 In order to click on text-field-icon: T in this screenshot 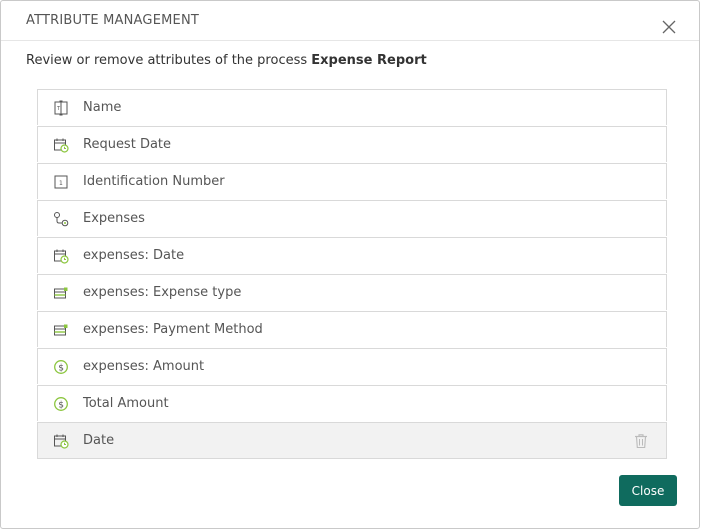, I will do `click(61, 108)`.